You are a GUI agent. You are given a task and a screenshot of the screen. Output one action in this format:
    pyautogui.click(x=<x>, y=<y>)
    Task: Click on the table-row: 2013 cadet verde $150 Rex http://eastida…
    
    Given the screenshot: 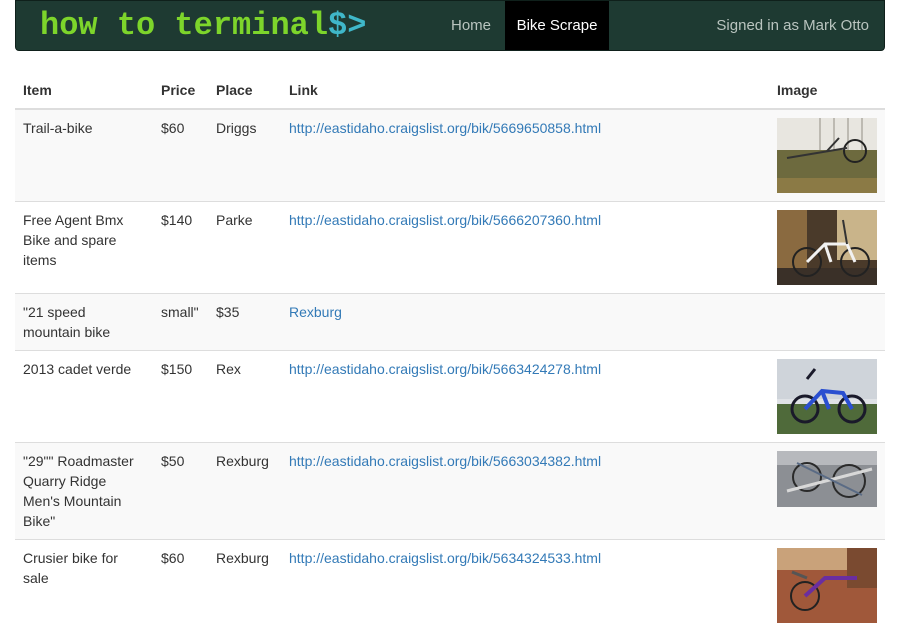 What is the action you would take?
    pyautogui.click(x=450, y=397)
    